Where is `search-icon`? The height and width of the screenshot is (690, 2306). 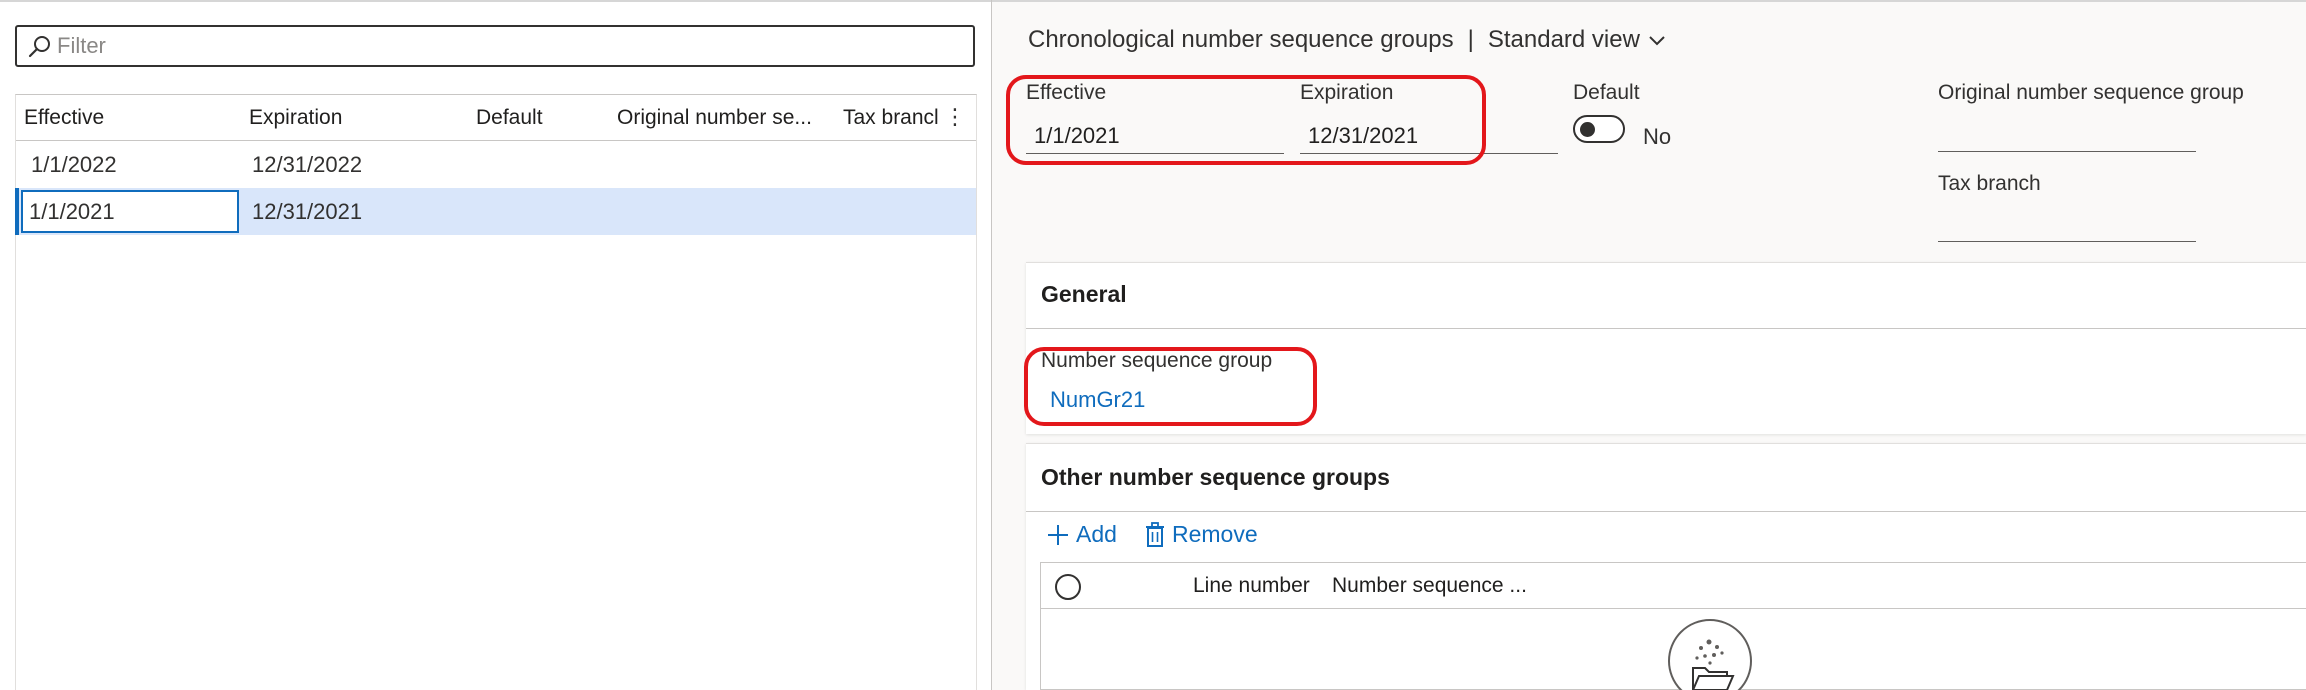
search-icon is located at coordinates (39, 47).